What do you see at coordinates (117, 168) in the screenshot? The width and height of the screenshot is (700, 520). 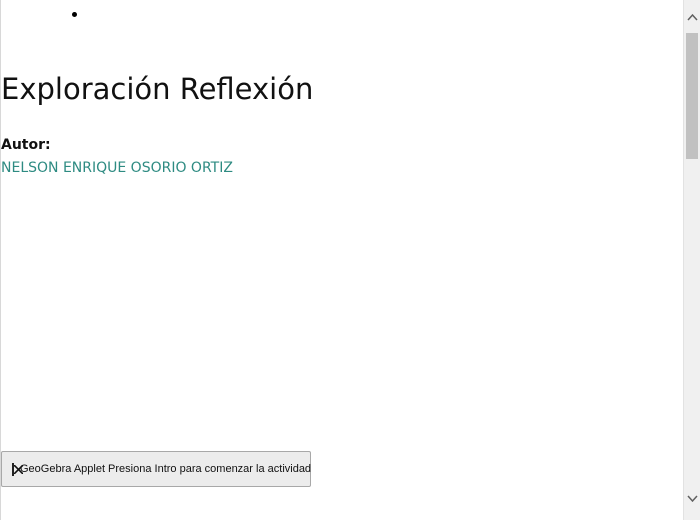 I see `author-name-link: NELSON ENRIQUE OSORIO ORTIZ` at bounding box center [117, 168].